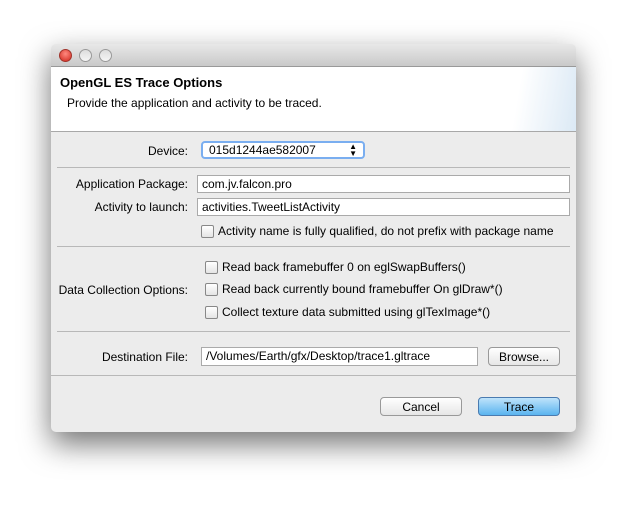 The width and height of the screenshot is (633, 505). I want to click on activity-input: activities.TweetListActivity, so click(383, 207).